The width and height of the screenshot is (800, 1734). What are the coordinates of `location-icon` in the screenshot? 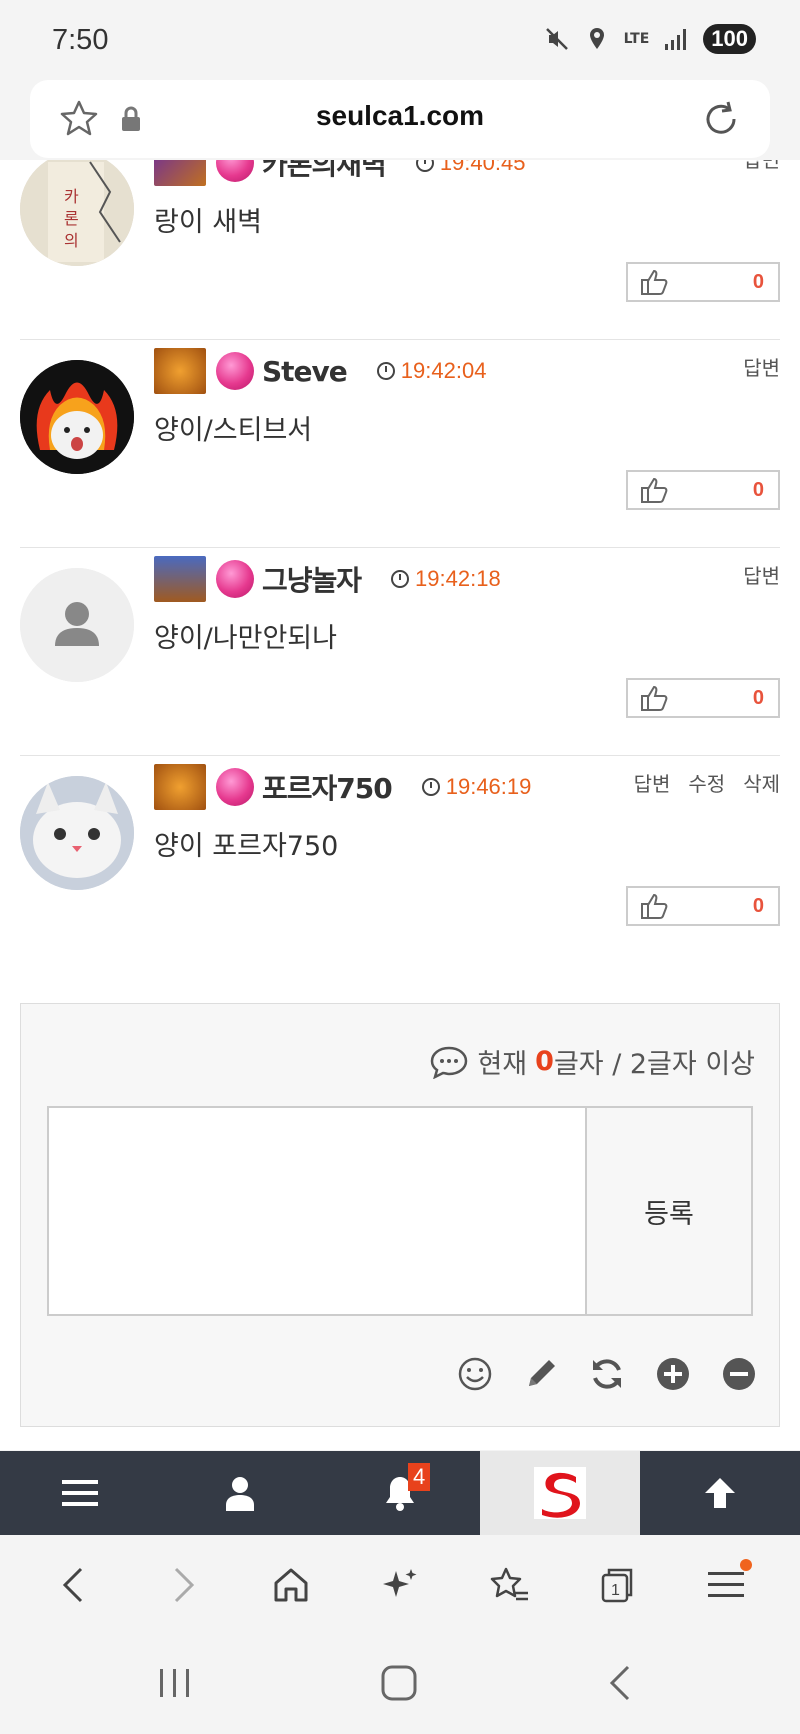 It's located at (596, 38).